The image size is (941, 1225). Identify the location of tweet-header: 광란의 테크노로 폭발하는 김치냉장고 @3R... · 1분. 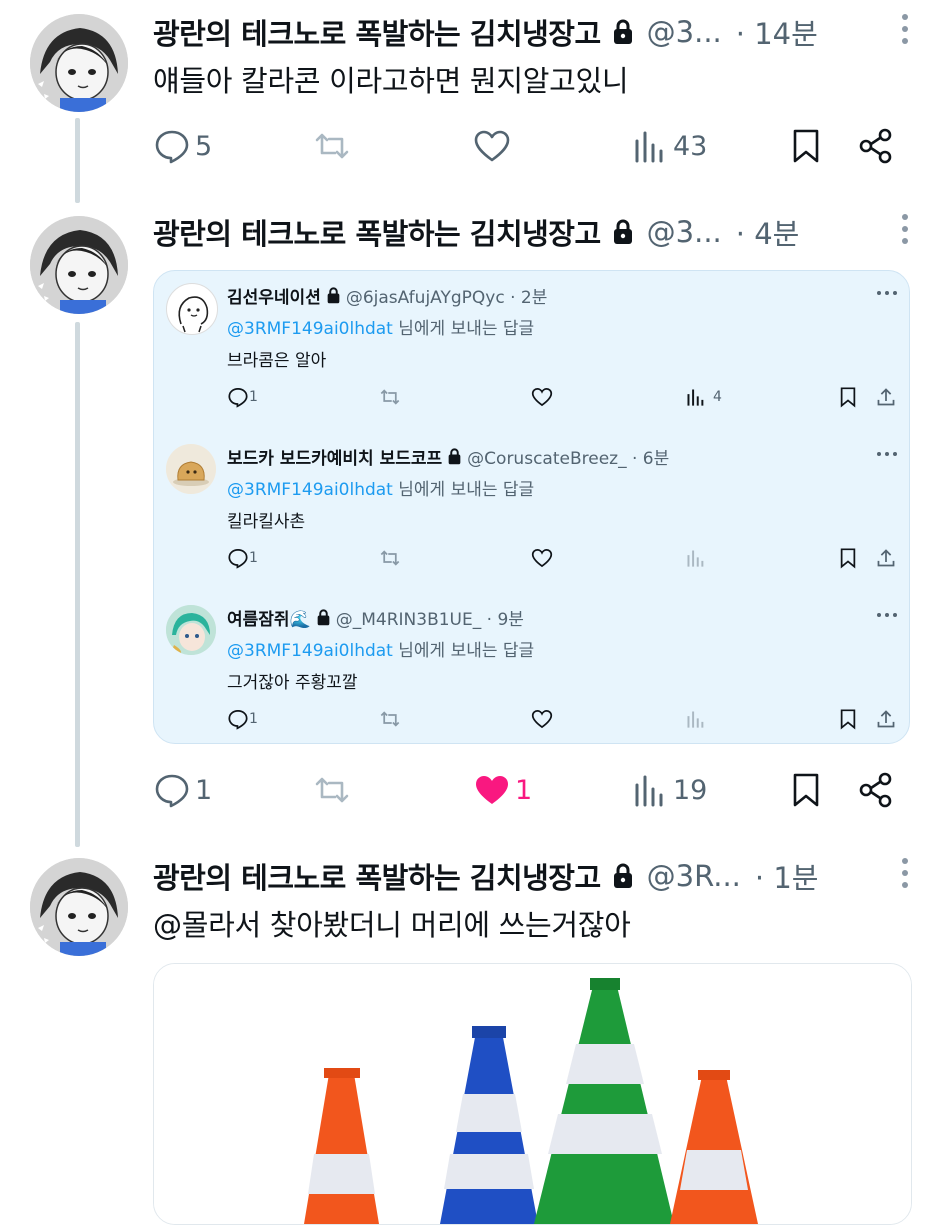
(532, 876).